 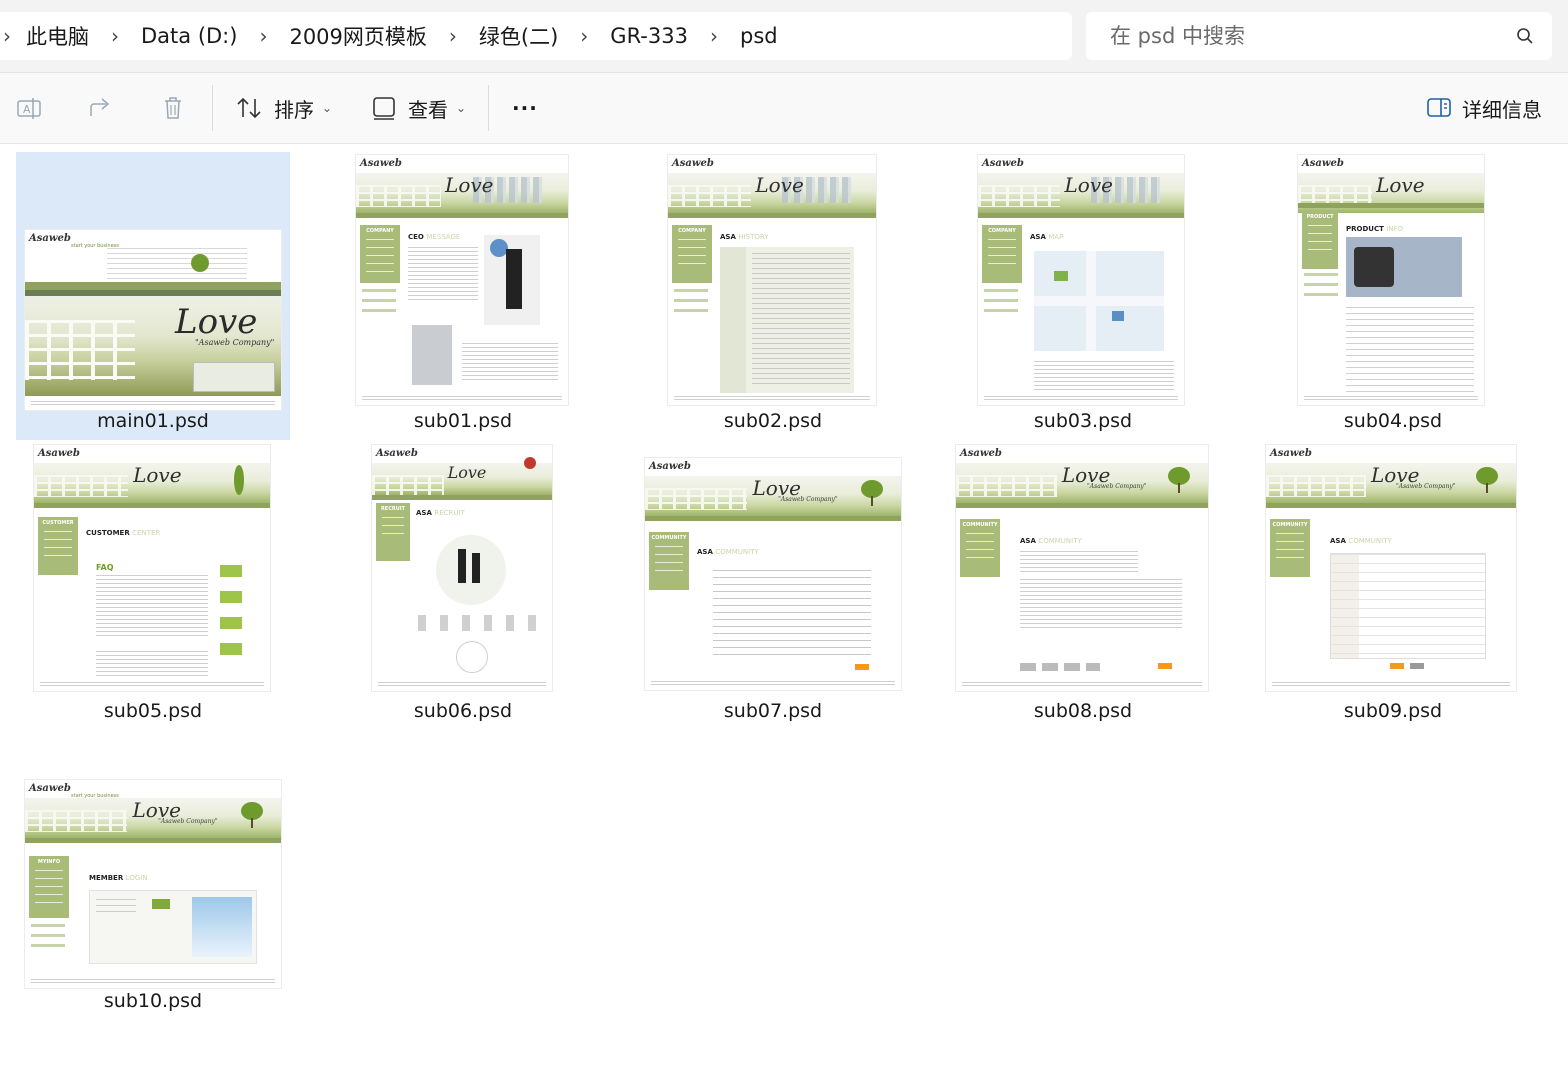 What do you see at coordinates (234, 377) in the screenshot?
I see `thumb-notice-box` at bounding box center [234, 377].